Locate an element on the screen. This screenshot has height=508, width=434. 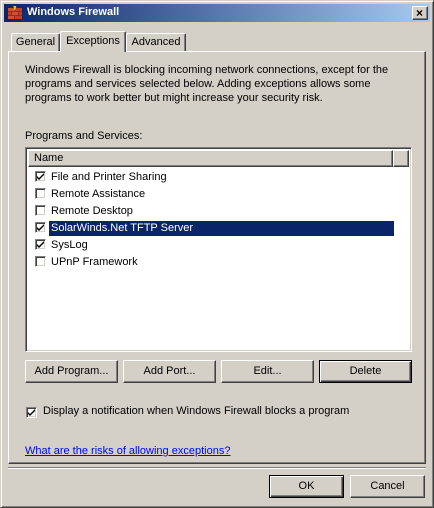
list-item-label: File and Printer Sharing is located at coordinates (109, 177).